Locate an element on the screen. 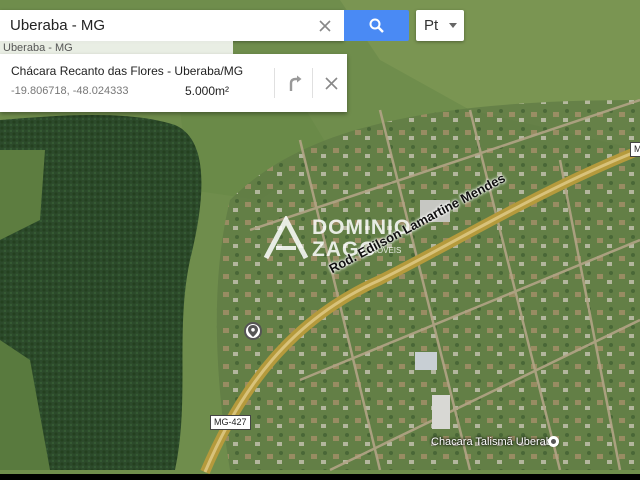  watermark-logo-icon is located at coordinates (286, 237).